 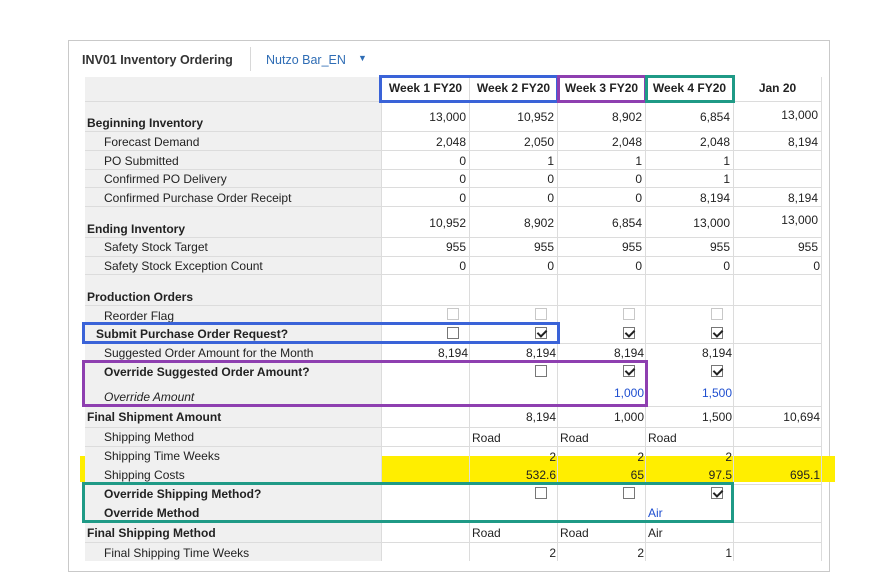 I want to click on column-header-jan20: Jan 20, so click(x=778, y=89).